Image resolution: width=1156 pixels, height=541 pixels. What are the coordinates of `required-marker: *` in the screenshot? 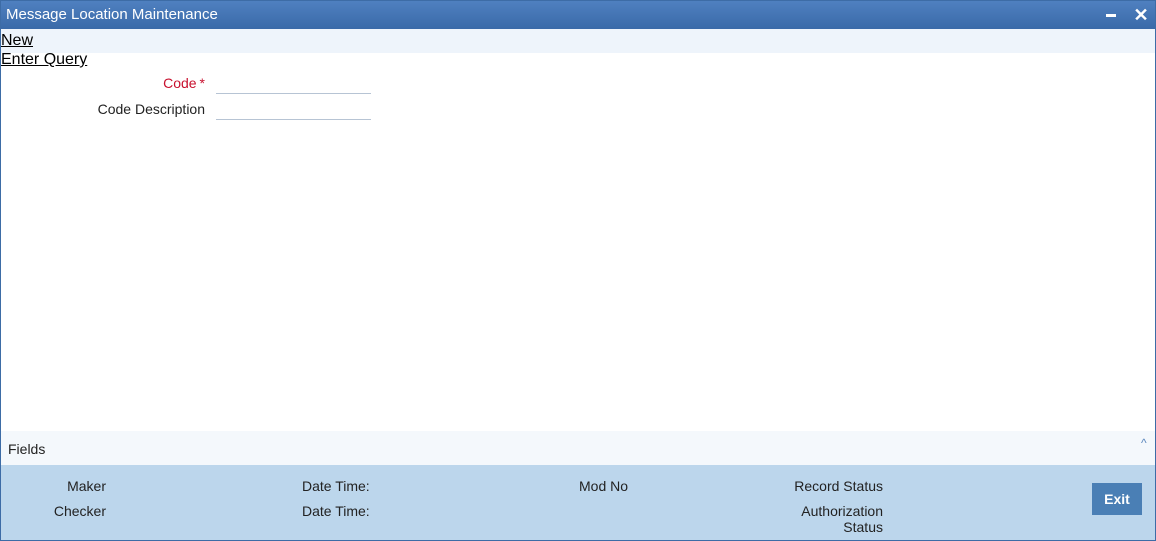 It's located at (202, 83).